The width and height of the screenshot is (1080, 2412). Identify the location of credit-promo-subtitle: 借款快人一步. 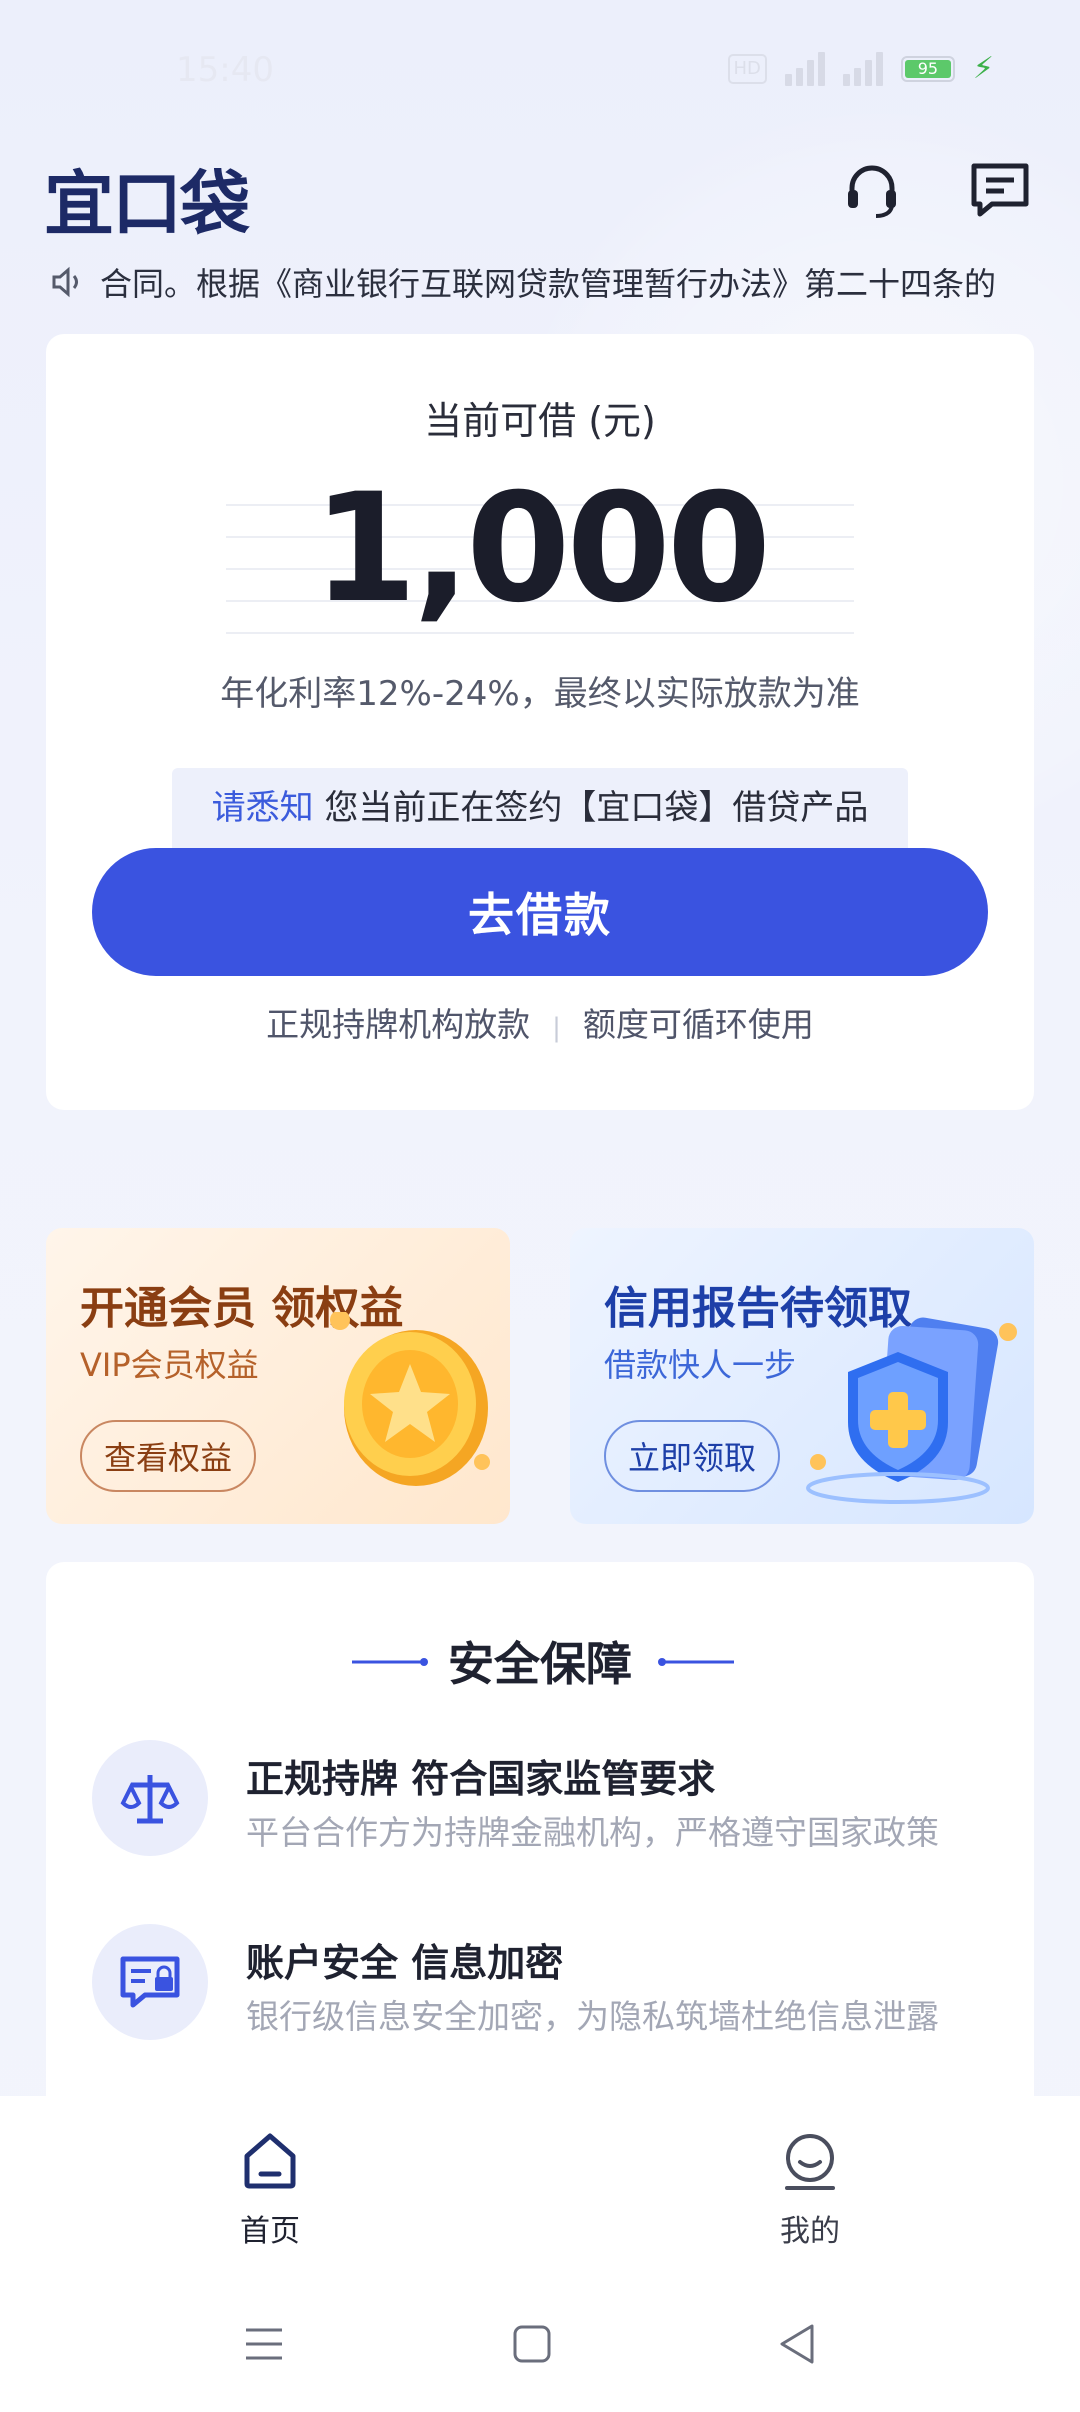
(700, 1365).